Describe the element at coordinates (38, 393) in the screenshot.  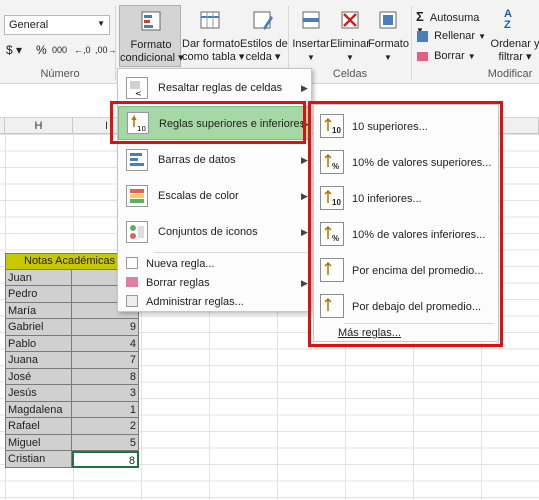
I see `student-name-cell: Jesús` at that location.